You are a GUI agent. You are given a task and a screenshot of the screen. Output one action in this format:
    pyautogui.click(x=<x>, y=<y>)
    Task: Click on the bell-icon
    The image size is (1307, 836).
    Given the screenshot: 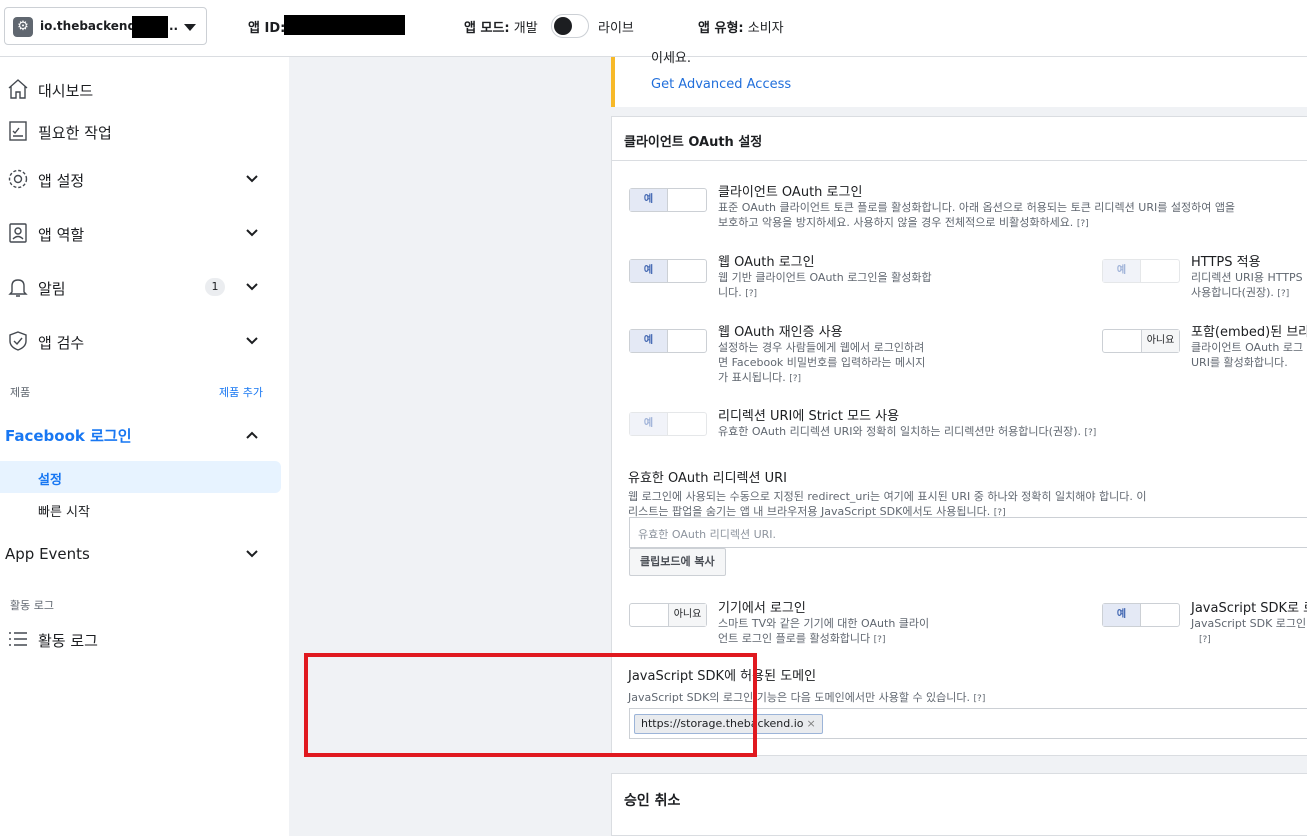 What is the action you would take?
    pyautogui.click(x=18, y=288)
    